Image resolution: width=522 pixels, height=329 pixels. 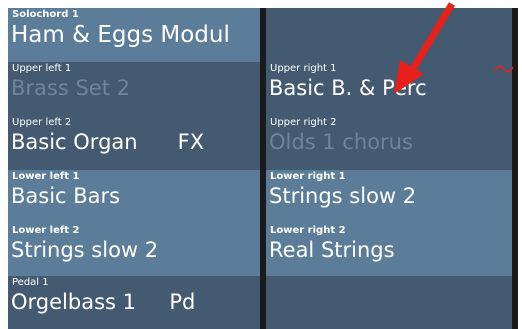 What do you see at coordinates (108, 142) in the screenshot?
I see `slot-value: Basic Organ FX` at bounding box center [108, 142].